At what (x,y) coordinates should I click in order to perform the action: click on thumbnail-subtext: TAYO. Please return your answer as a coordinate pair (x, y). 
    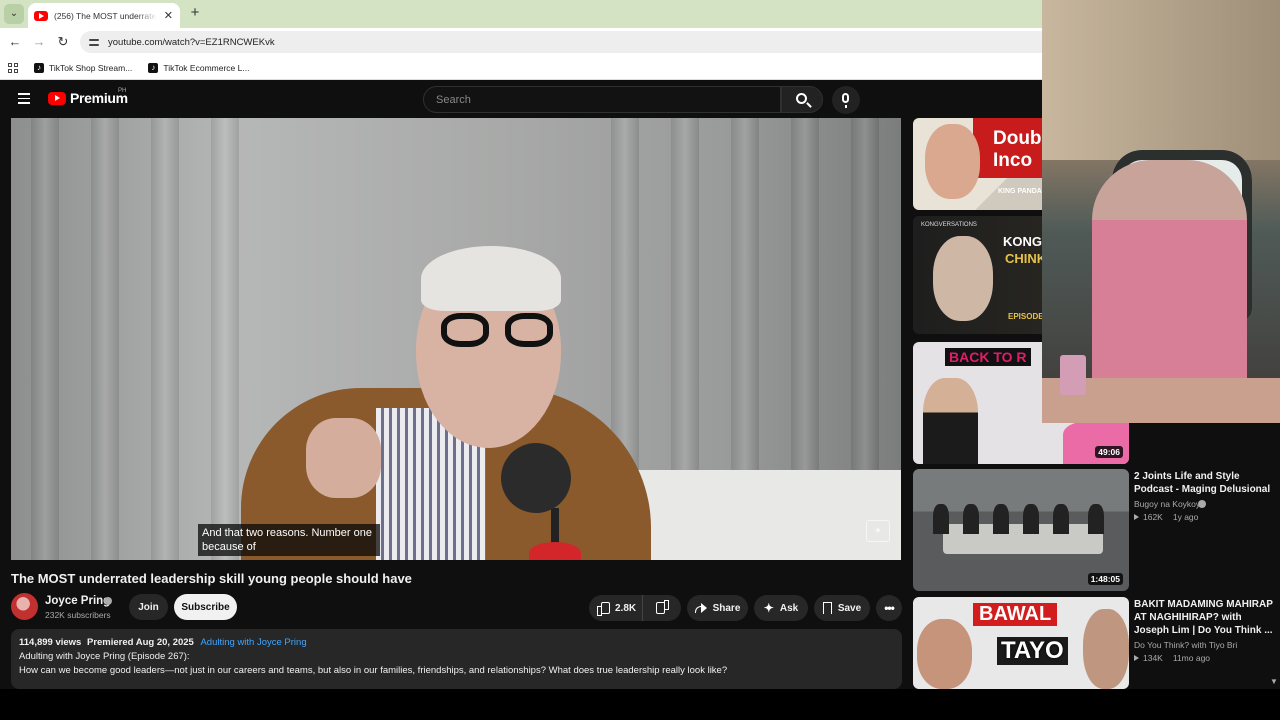
    Looking at the image, I should click on (1032, 651).